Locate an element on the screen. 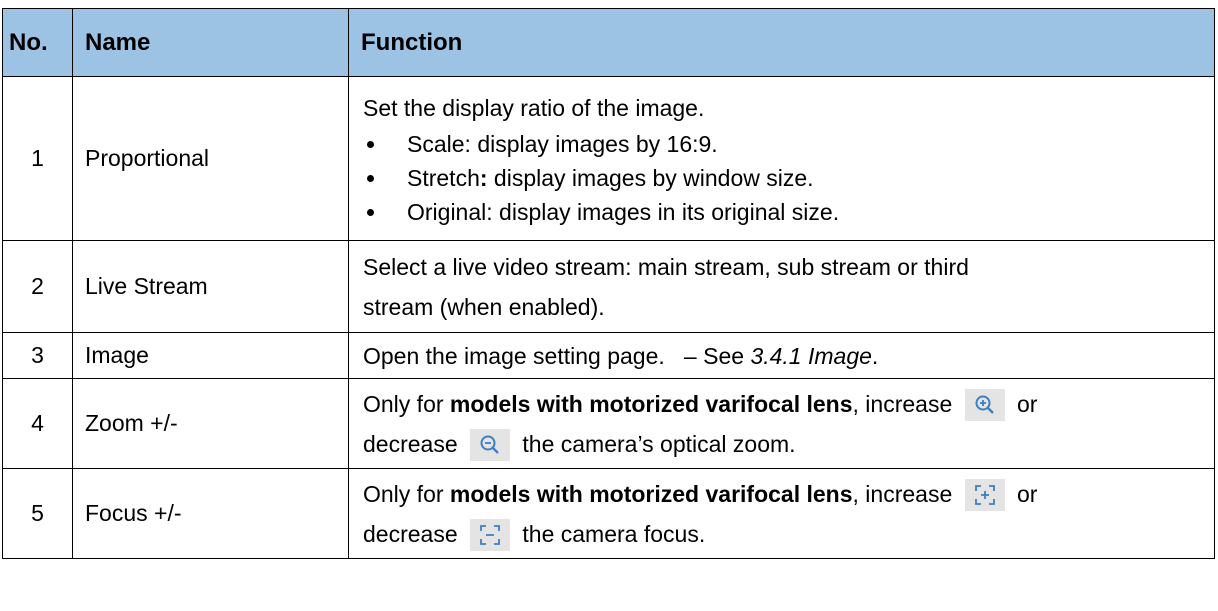  function-line: decrease the camera focus. is located at coordinates (785, 534).